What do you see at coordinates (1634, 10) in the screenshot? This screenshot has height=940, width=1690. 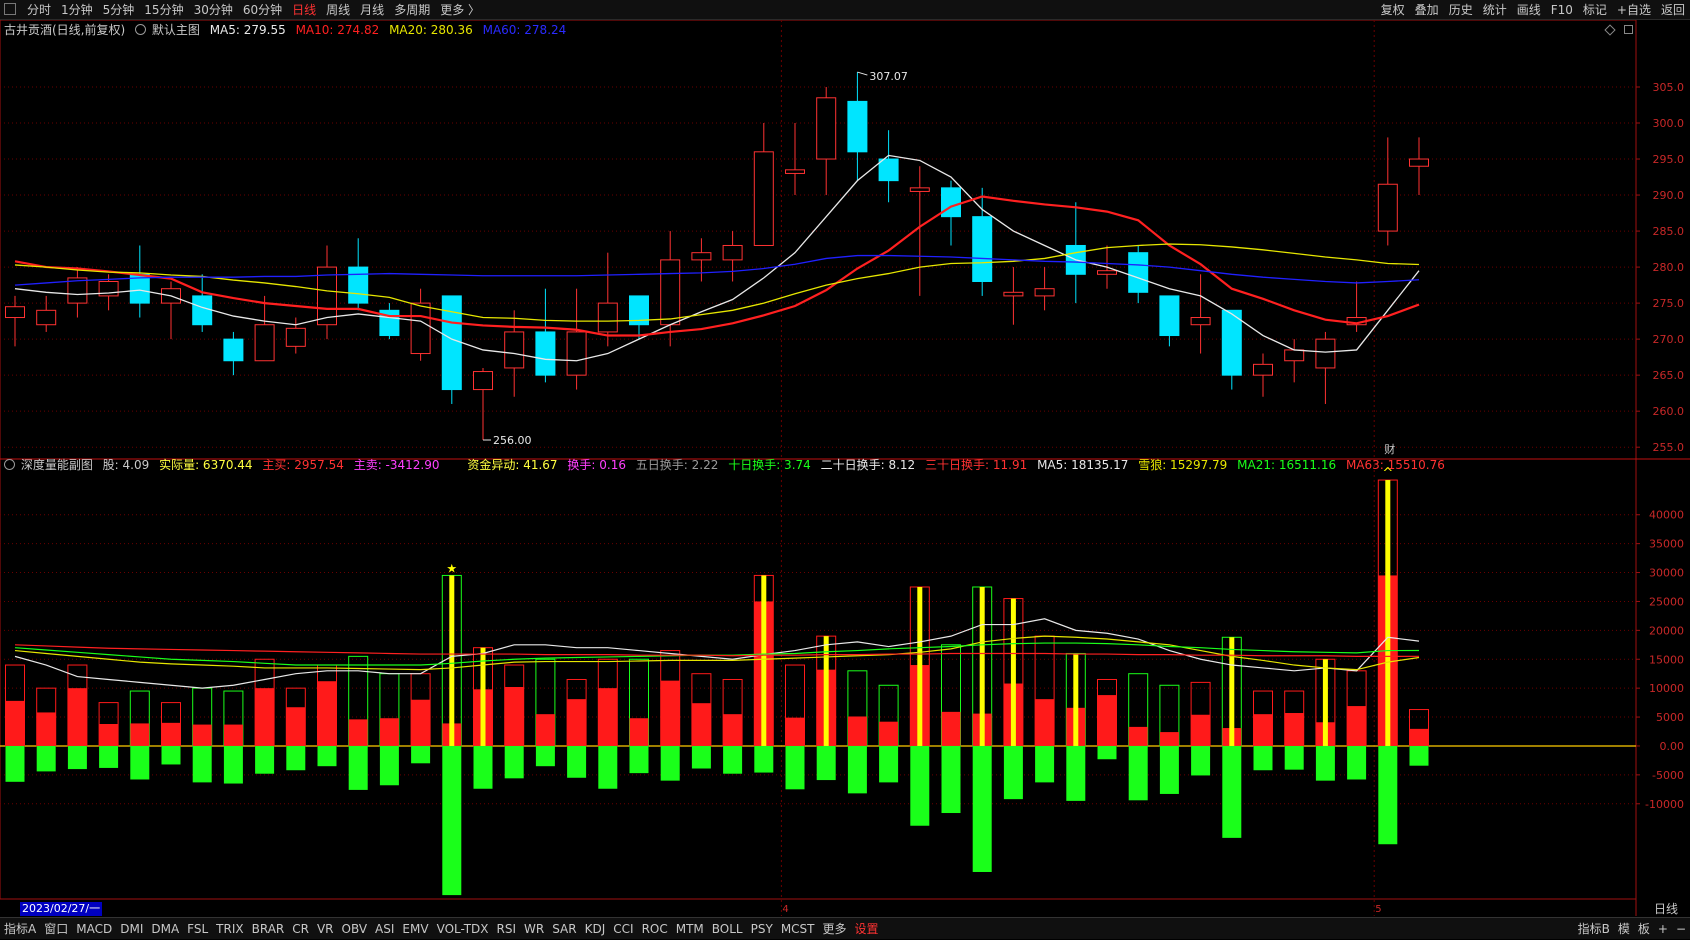 I see `toolbar-button-7: +自选` at bounding box center [1634, 10].